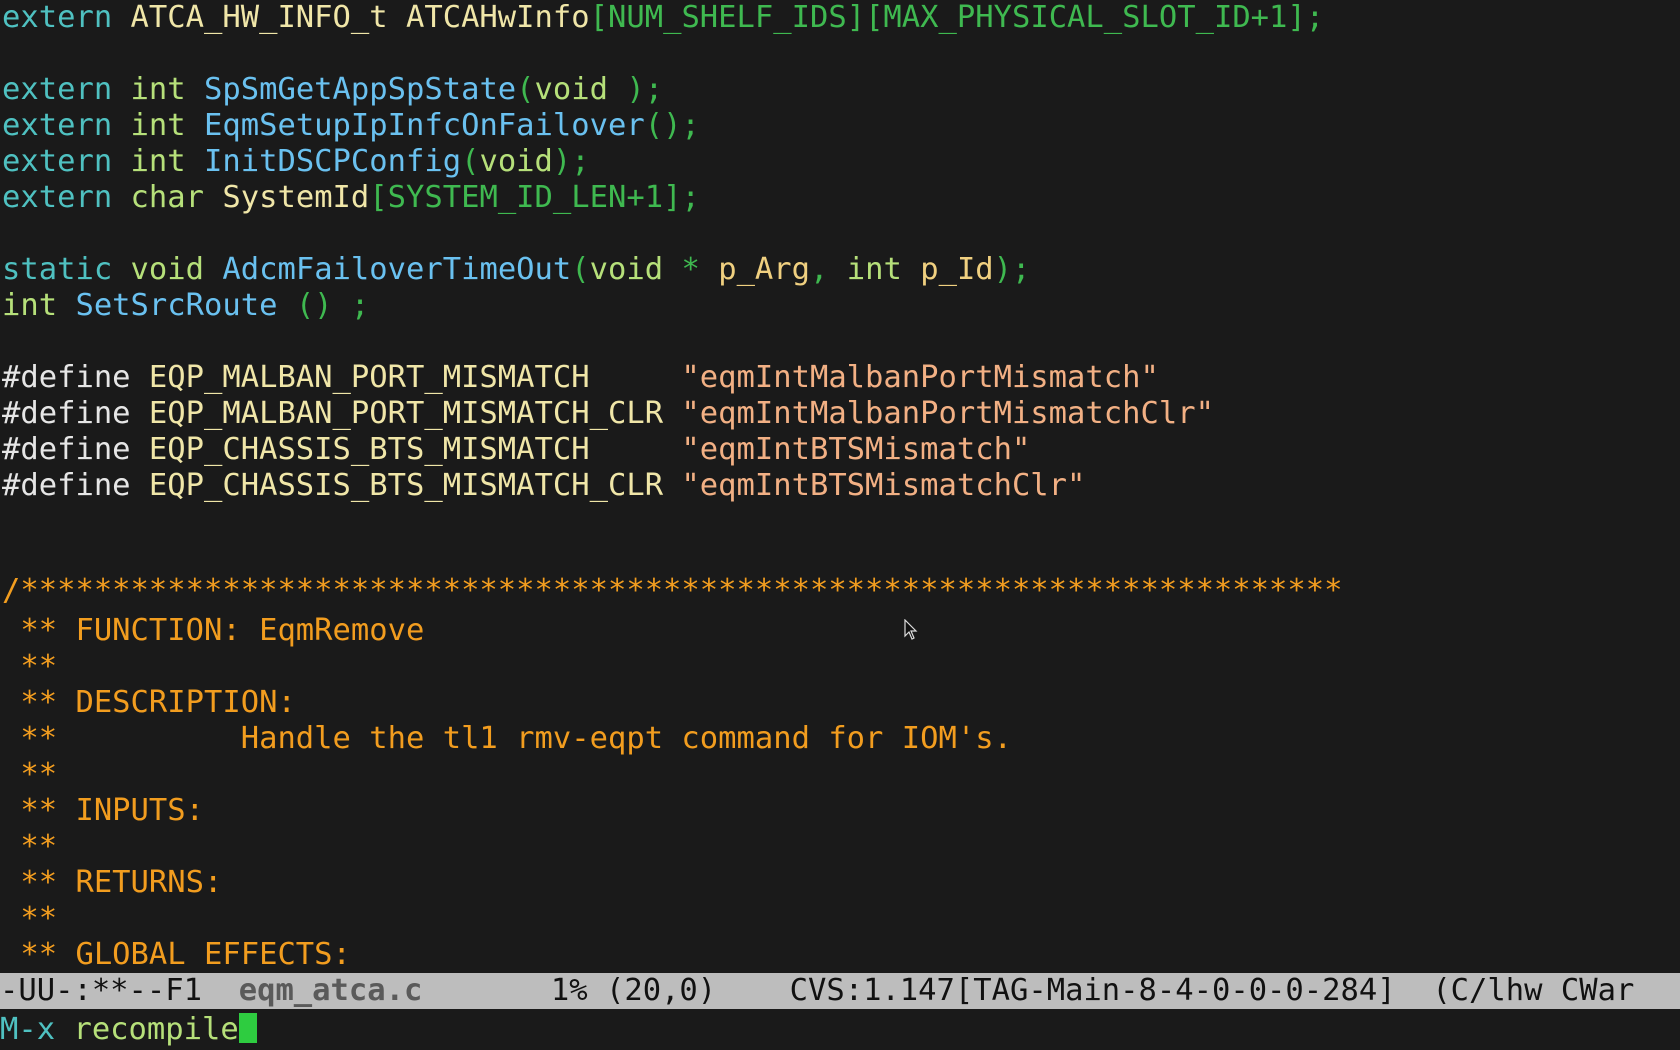  I want to click on code-line: ** RETURNS:, so click(112, 883).